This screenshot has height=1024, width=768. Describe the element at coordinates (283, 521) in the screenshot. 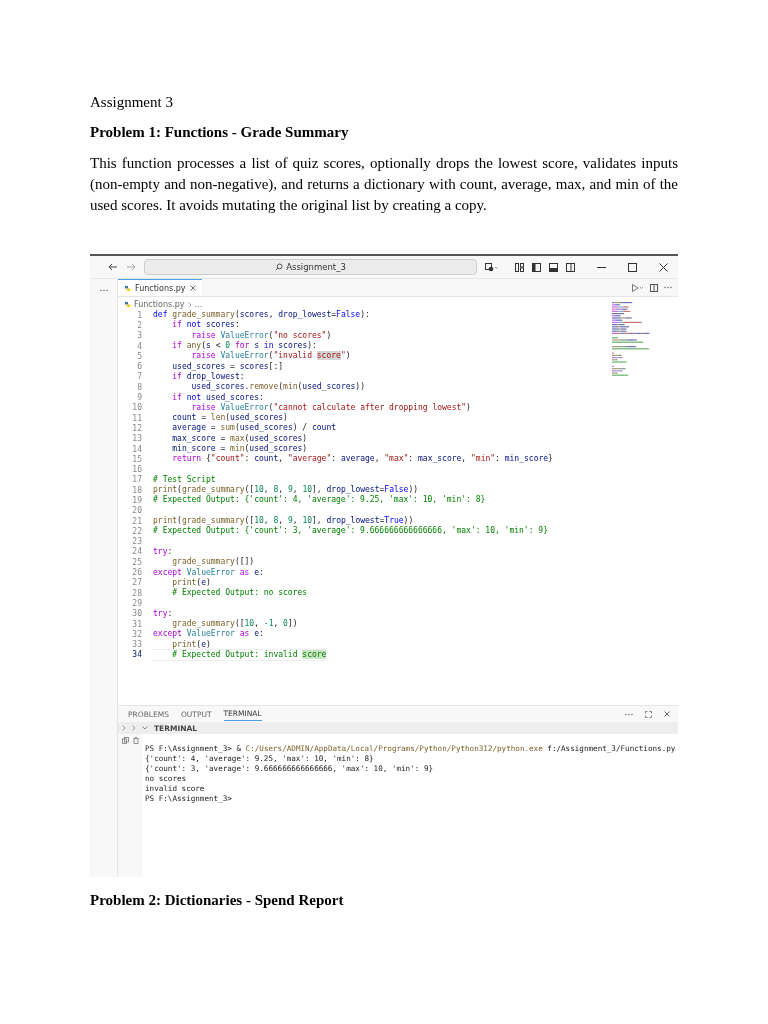

I see `code-line: print(grade_summary([10, 8, 9, 10], drop_lowest=True))` at that location.